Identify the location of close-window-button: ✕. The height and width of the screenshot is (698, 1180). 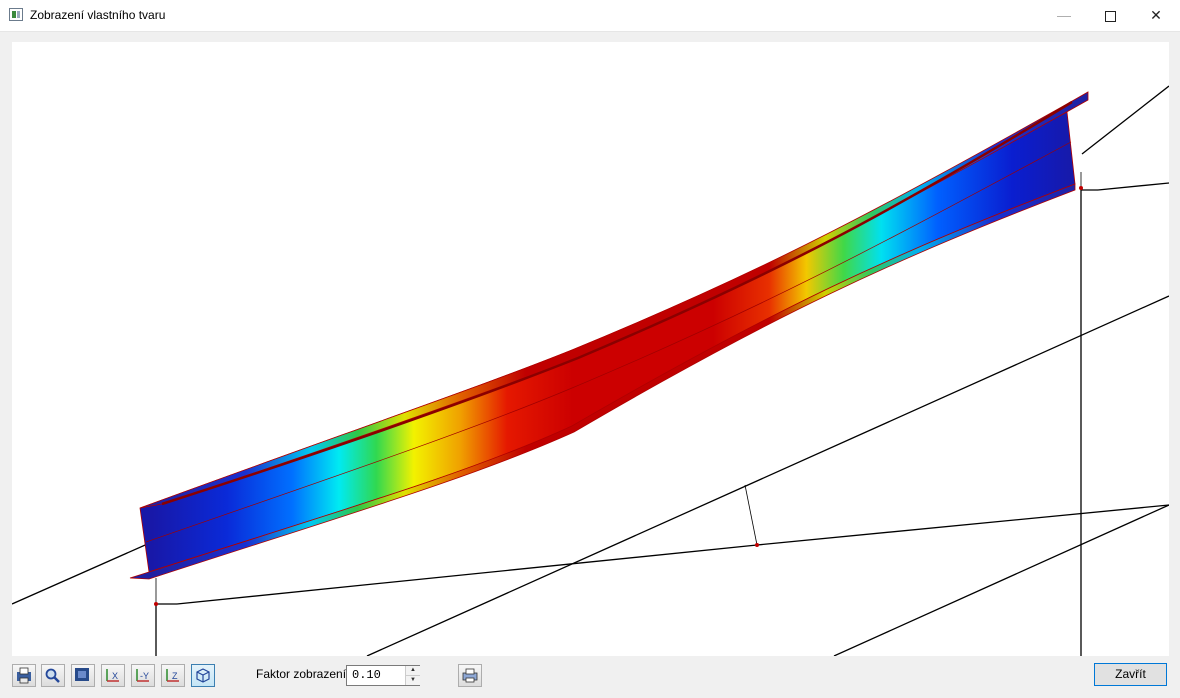
(1156, 15).